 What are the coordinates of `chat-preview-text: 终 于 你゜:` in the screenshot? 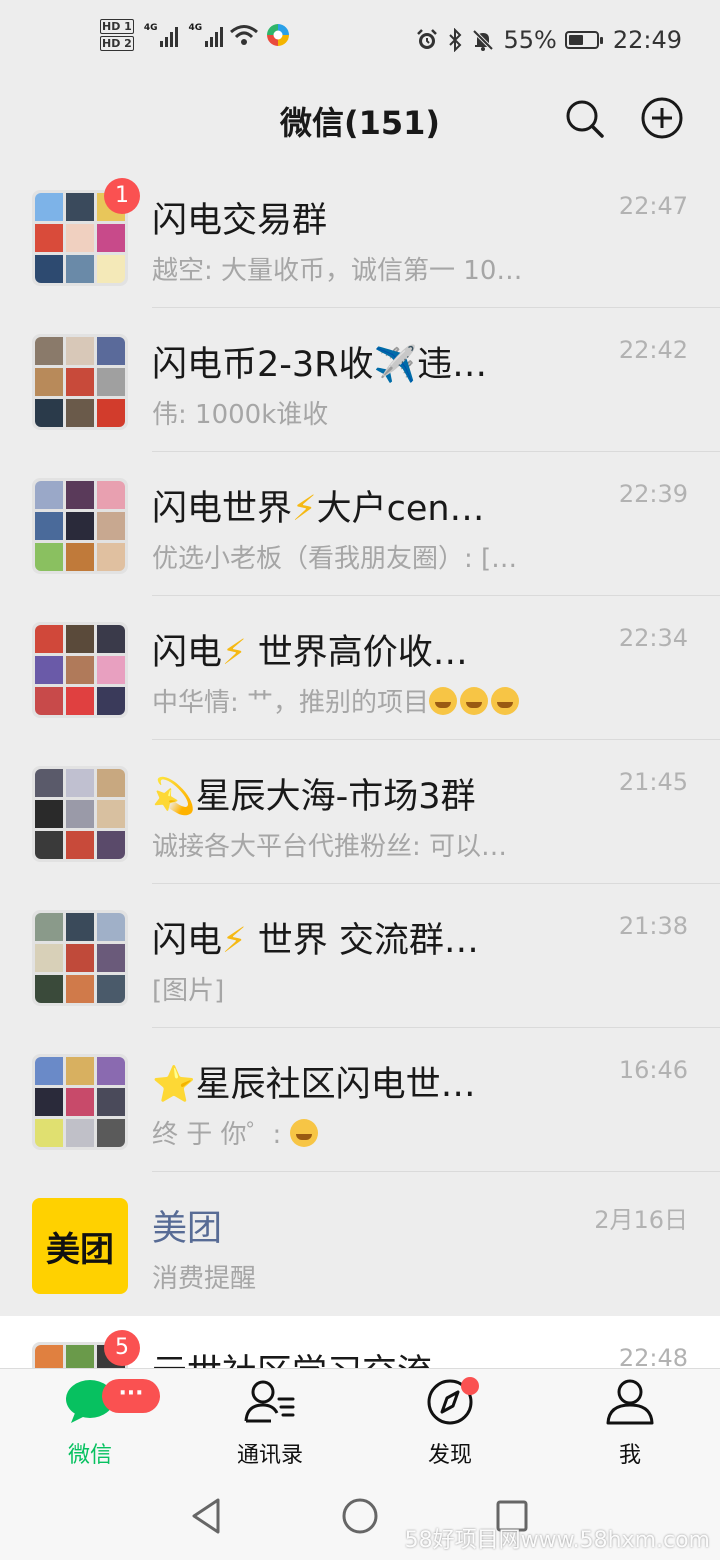 It's located at (217, 1135).